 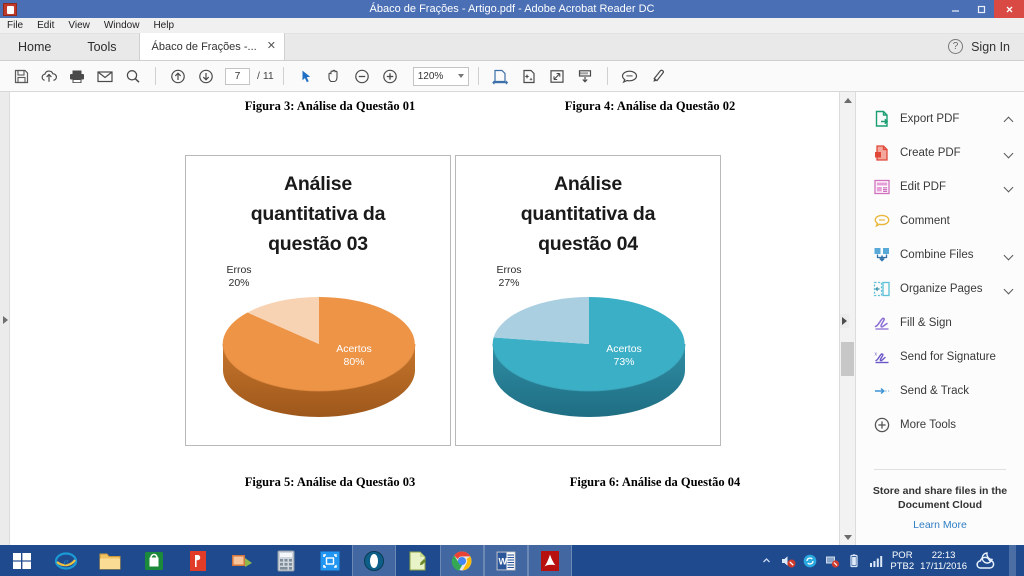 I want to click on zoom-in-icon, so click(x=390, y=76).